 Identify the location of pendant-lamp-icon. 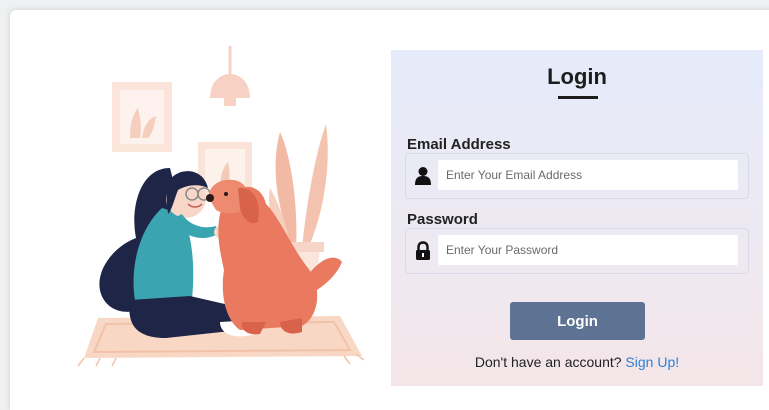
(230, 76).